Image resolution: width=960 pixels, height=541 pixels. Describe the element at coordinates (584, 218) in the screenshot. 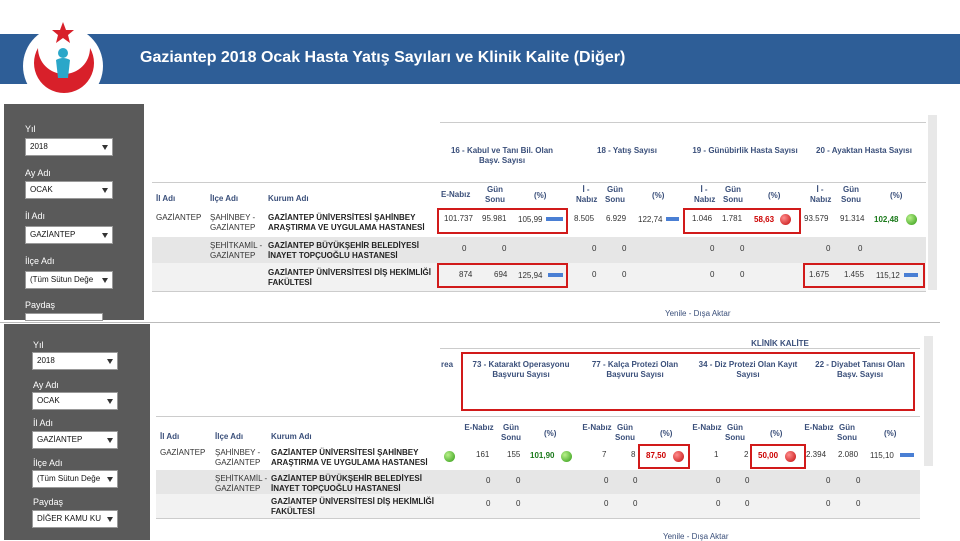

I see `cell-value: 8.505` at that location.